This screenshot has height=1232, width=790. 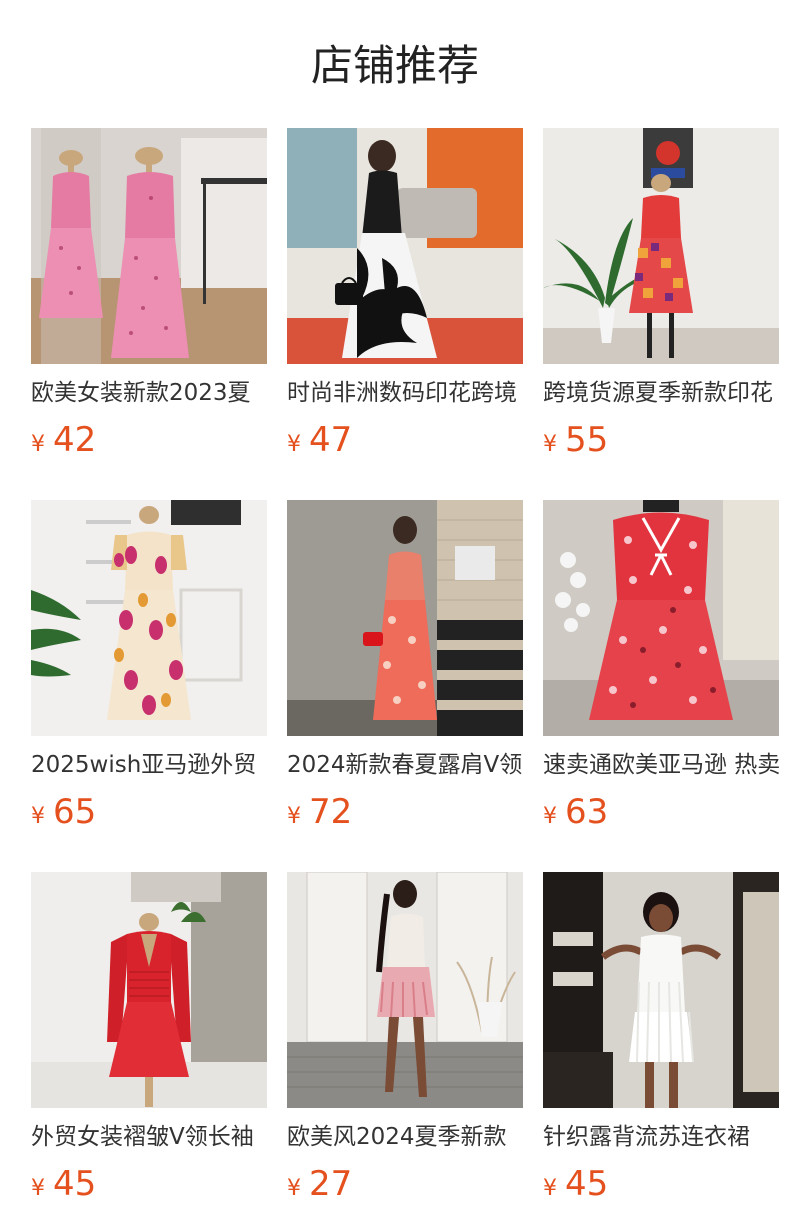 I want to click on product-card: 时尚非洲数码印花跨境 ¥47, so click(x=405, y=294).